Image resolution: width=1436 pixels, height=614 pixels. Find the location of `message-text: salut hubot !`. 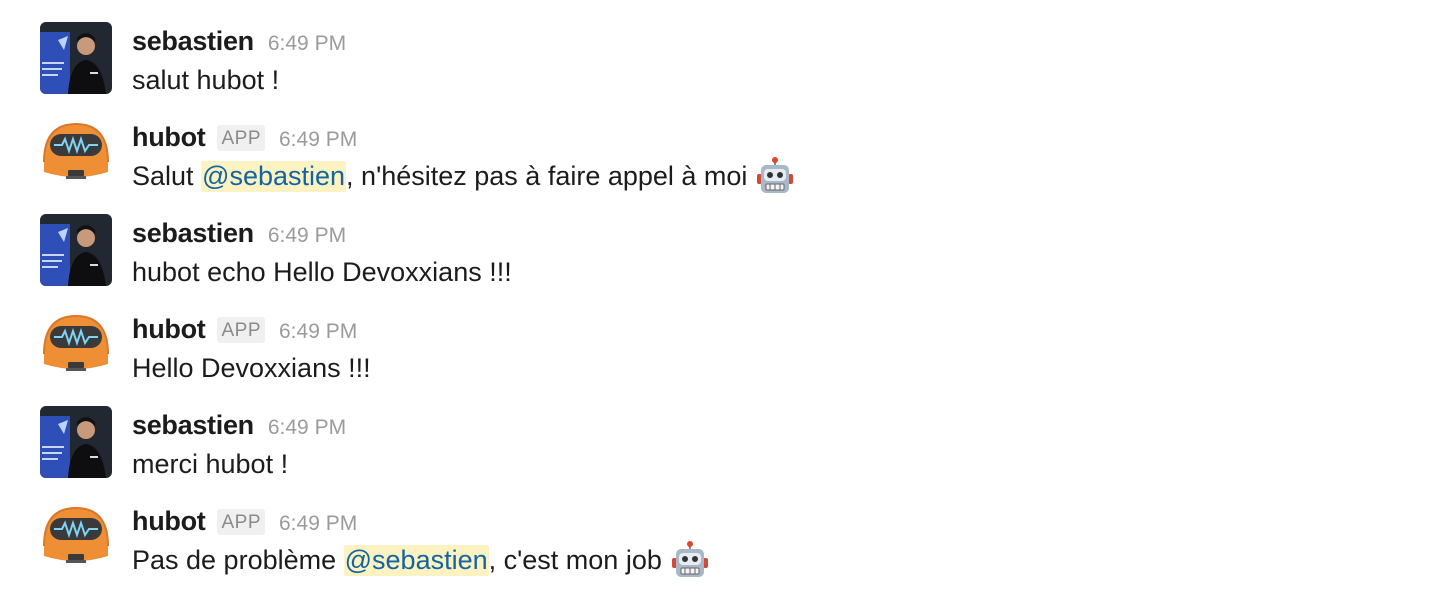

message-text: salut hubot ! is located at coordinates (205, 80).